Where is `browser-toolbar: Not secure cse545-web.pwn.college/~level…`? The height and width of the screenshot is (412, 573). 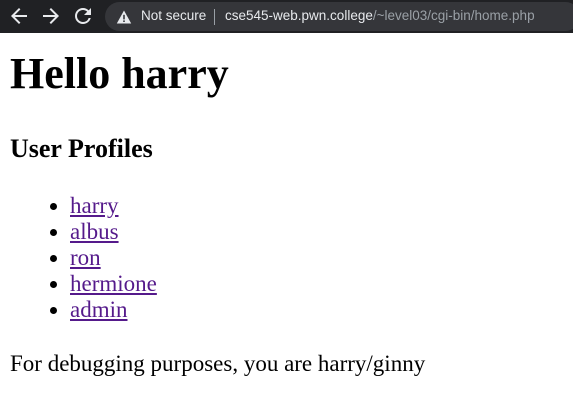
browser-toolbar: Not secure cse545-web.pwn.college/~level… is located at coordinates (286, 16).